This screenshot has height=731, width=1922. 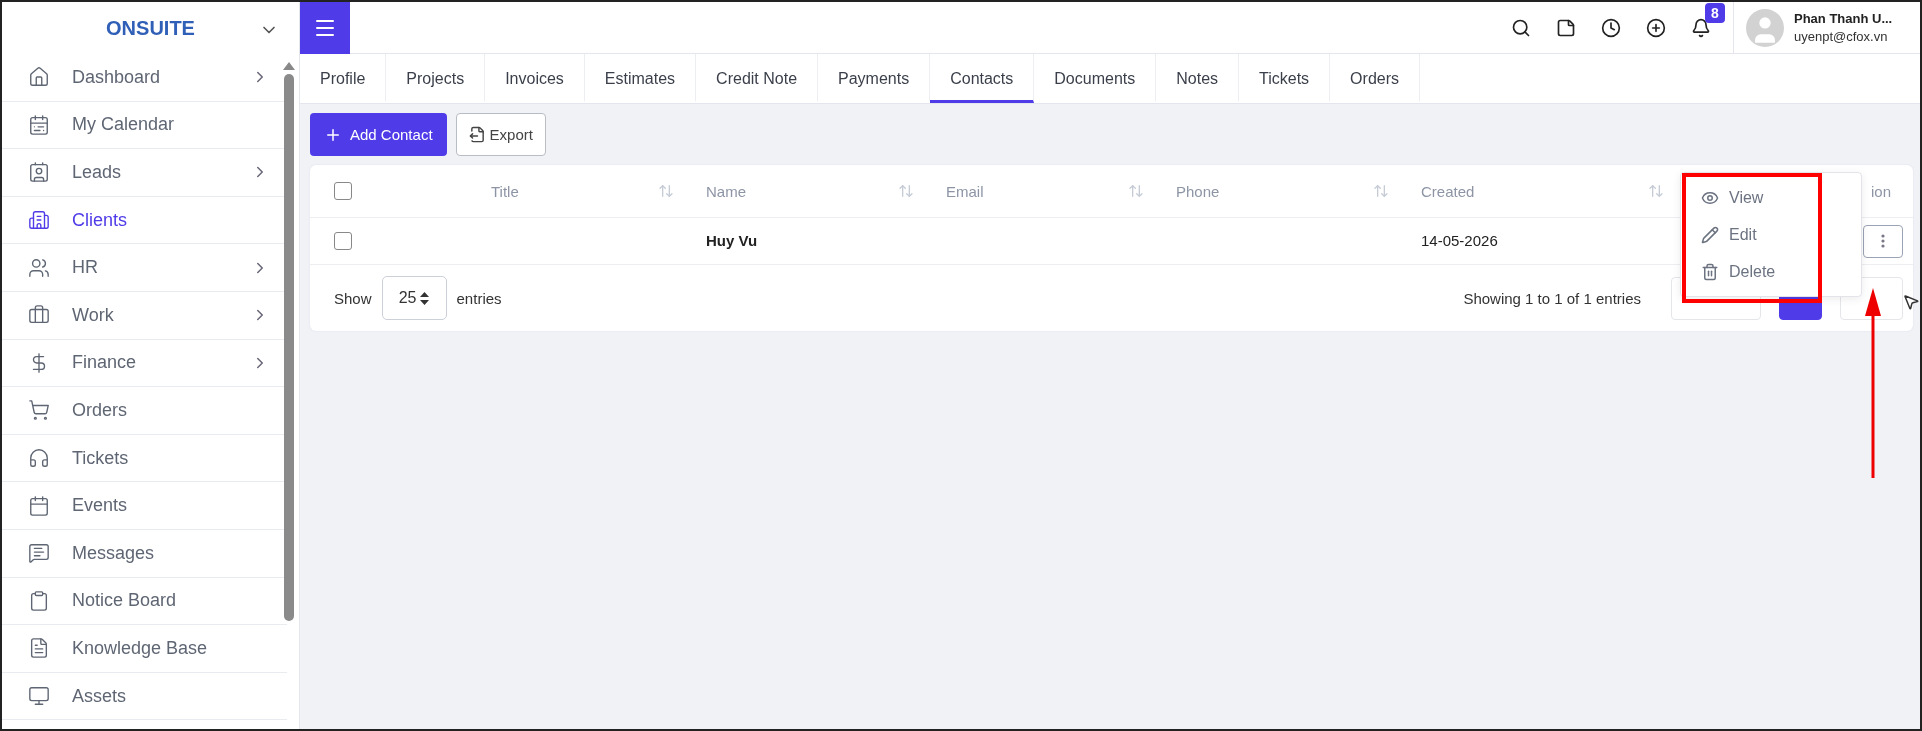 I want to click on export-button: Export, so click(x=500, y=134).